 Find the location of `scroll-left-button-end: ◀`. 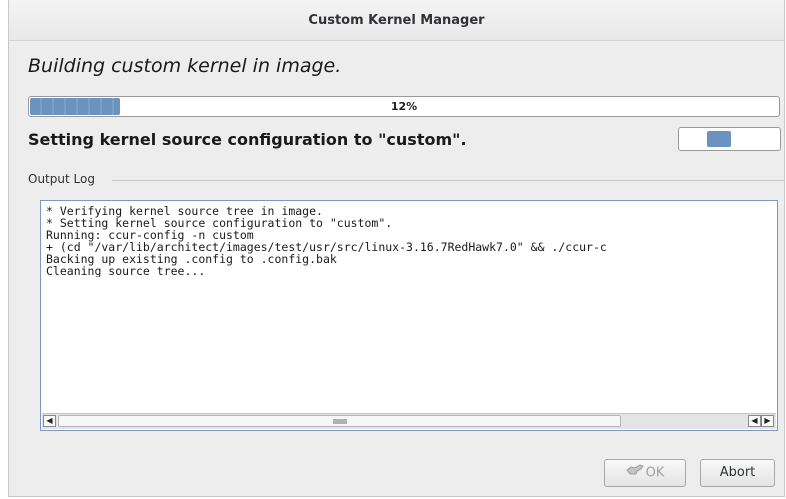

scroll-left-button-end: ◀ is located at coordinates (754, 421).